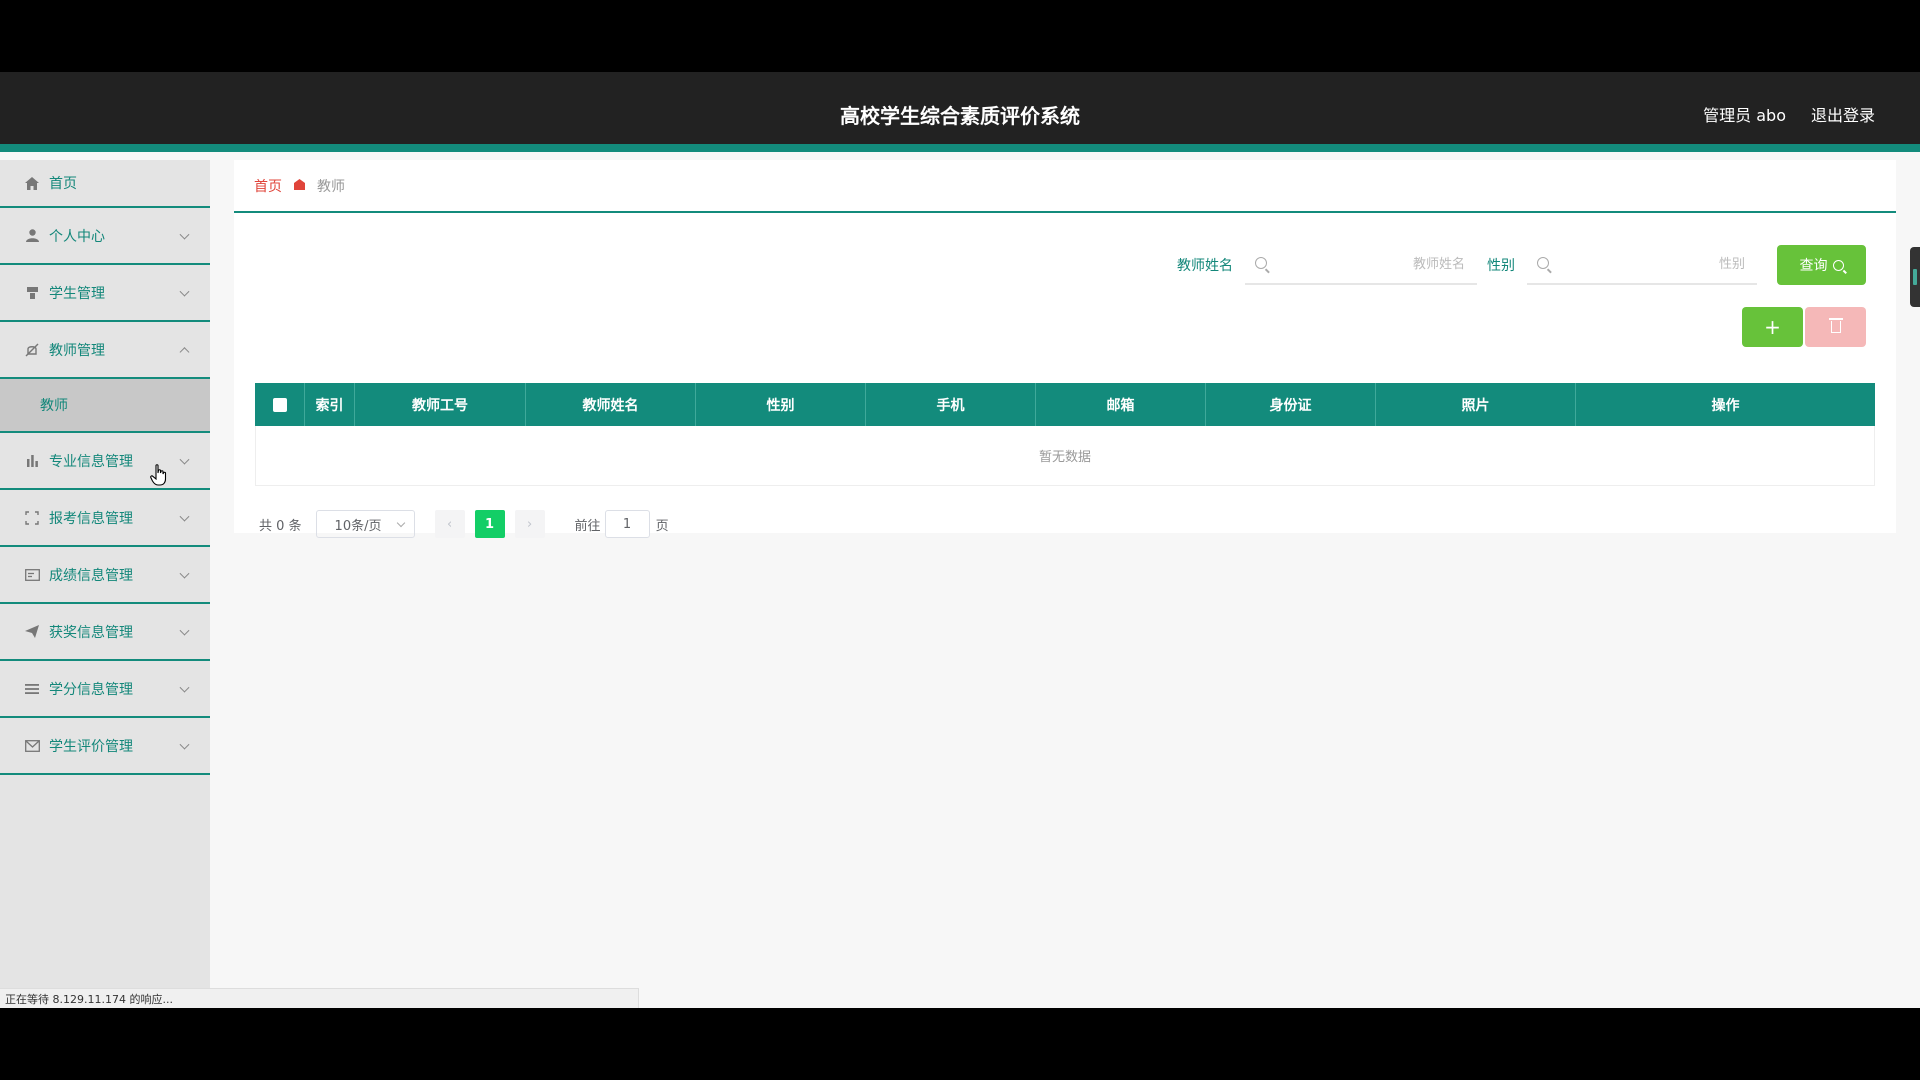 This screenshot has width=1920, height=1080. Describe the element at coordinates (1121, 404) in the screenshot. I see `column-header: 邮箱` at that location.